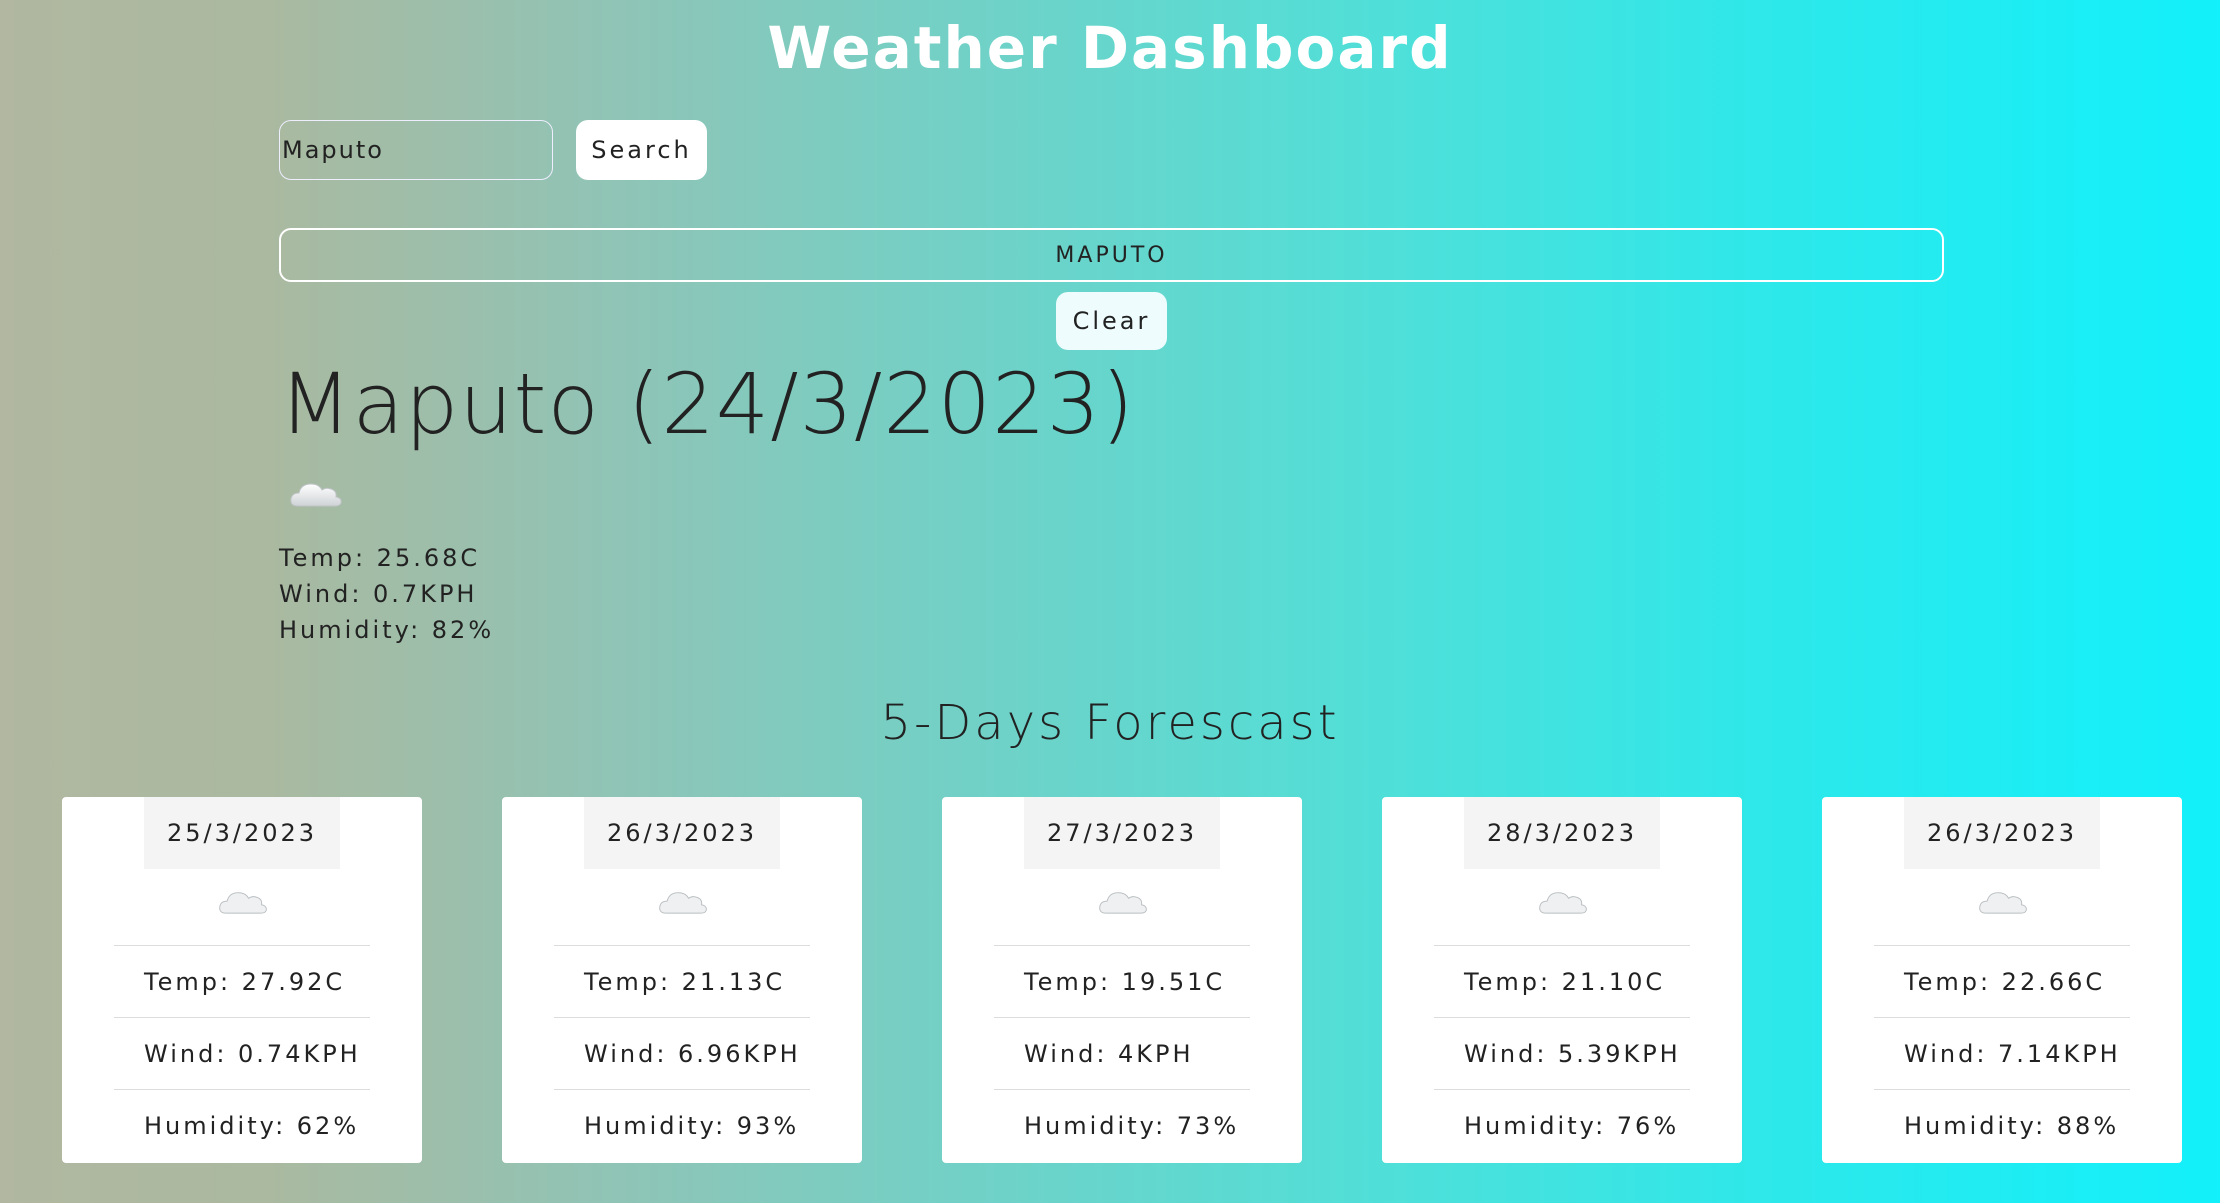 Image resolution: width=2220 pixels, height=1203 pixels. What do you see at coordinates (2002, 1053) in the screenshot?
I see `forecast-wind: Wind: 7.14KPH` at bounding box center [2002, 1053].